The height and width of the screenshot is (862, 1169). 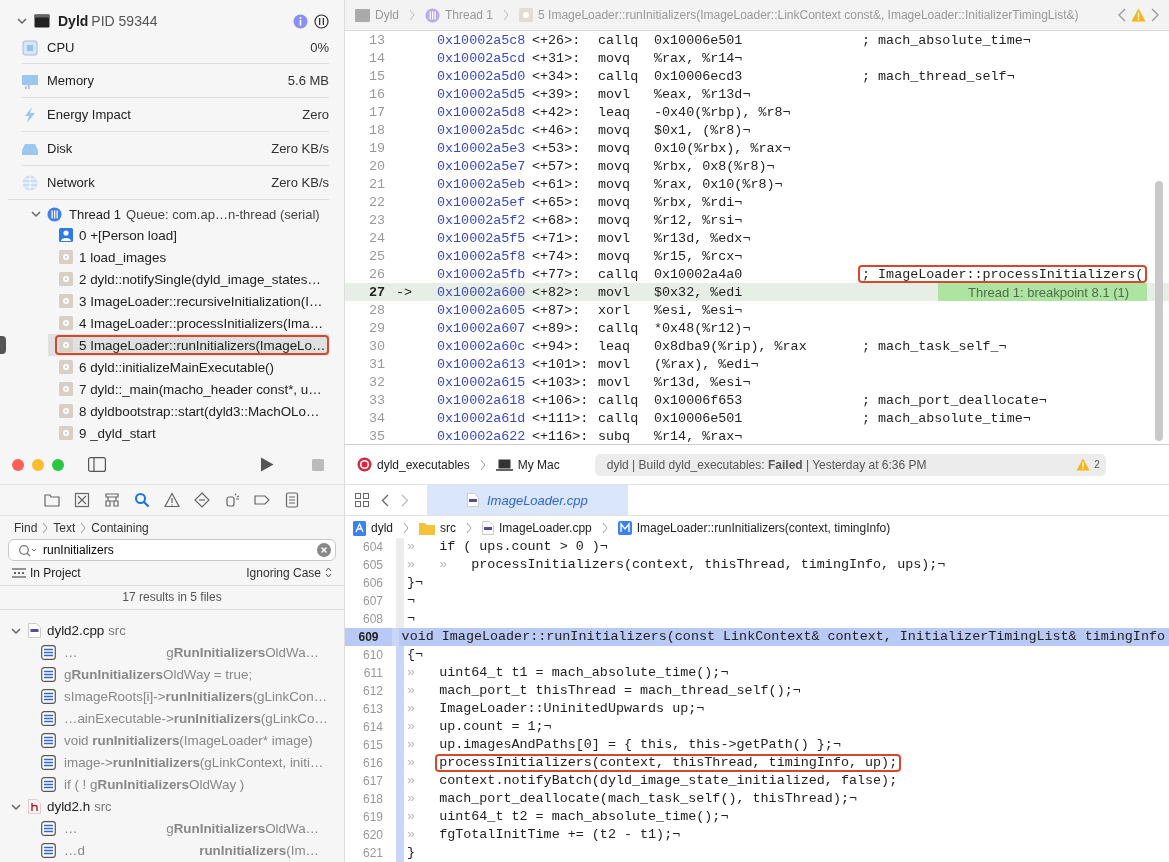 I want to click on line-number: 15, so click(x=376, y=76).